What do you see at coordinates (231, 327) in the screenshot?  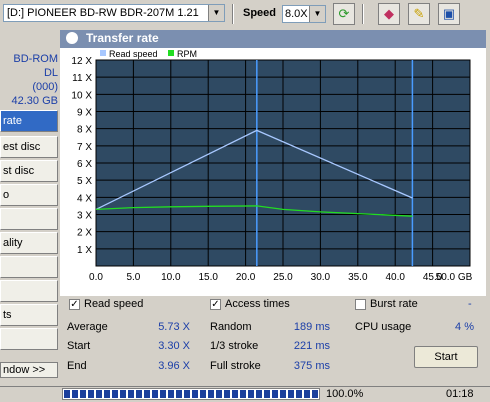 I see `random-label: Random` at bounding box center [231, 327].